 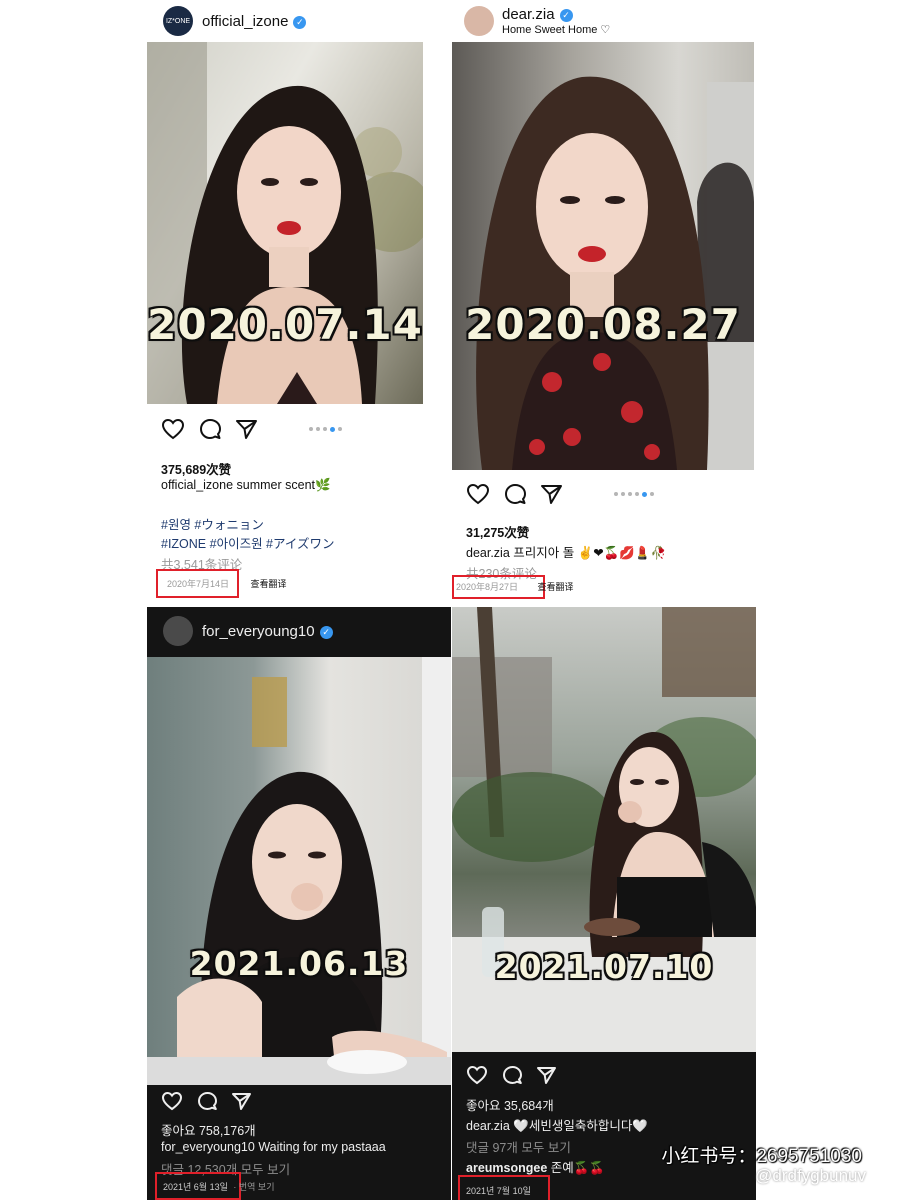 What do you see at coordinates (506, 1168) in the screenshot?
I see `comment-username: areumsongee` at bounding box center [506, 1168].